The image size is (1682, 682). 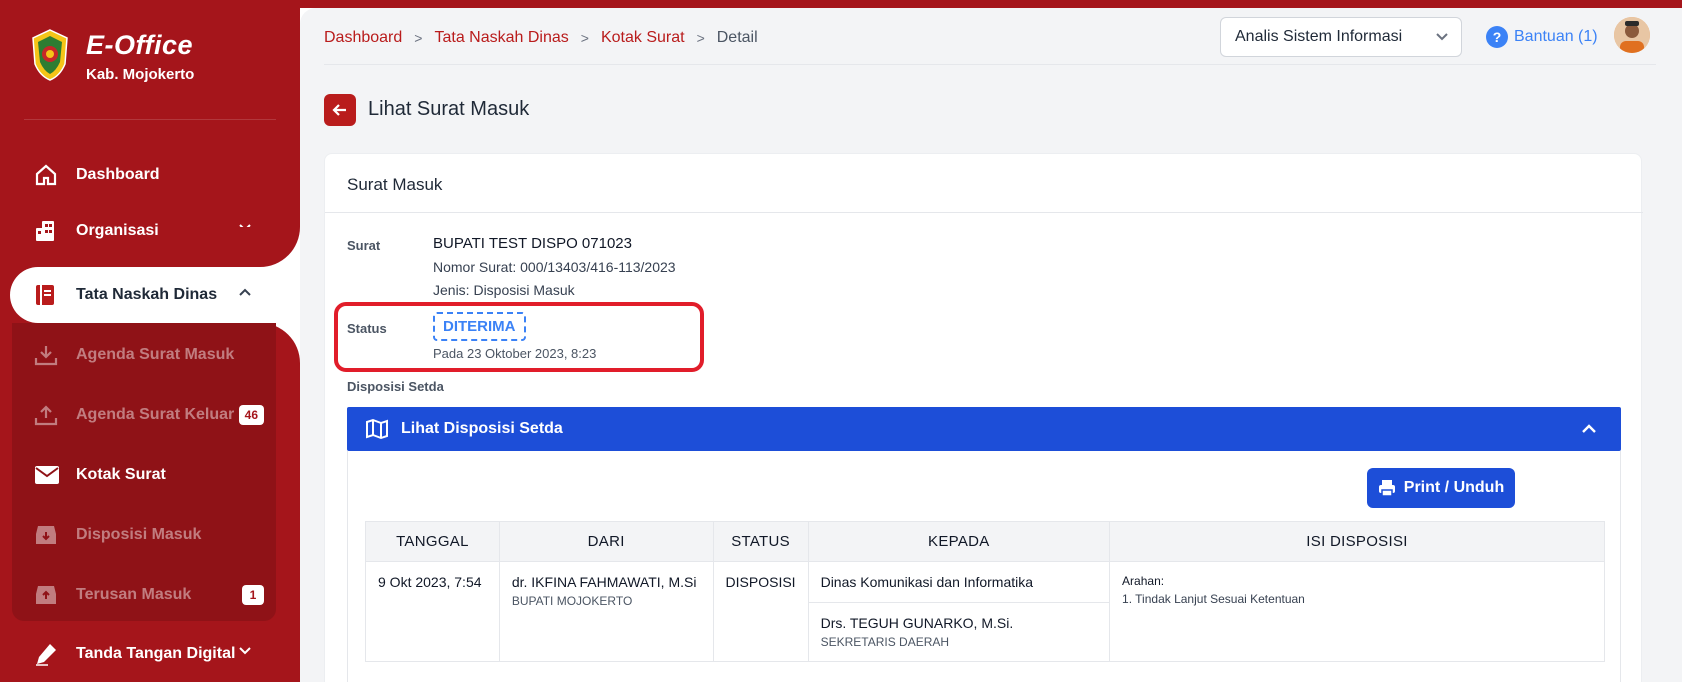 I want to click on disposisi-accordion-header: Lihat Disposisi Setda, so click(x=984, y=429).